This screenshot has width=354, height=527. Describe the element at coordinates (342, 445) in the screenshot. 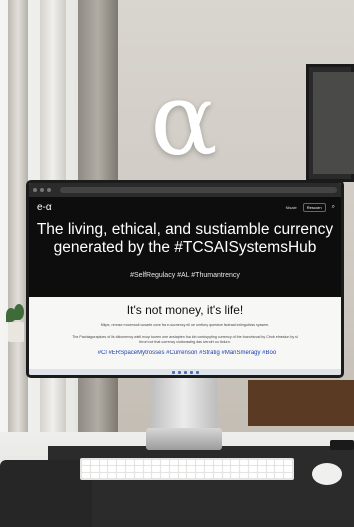

I see `phone` at that location.